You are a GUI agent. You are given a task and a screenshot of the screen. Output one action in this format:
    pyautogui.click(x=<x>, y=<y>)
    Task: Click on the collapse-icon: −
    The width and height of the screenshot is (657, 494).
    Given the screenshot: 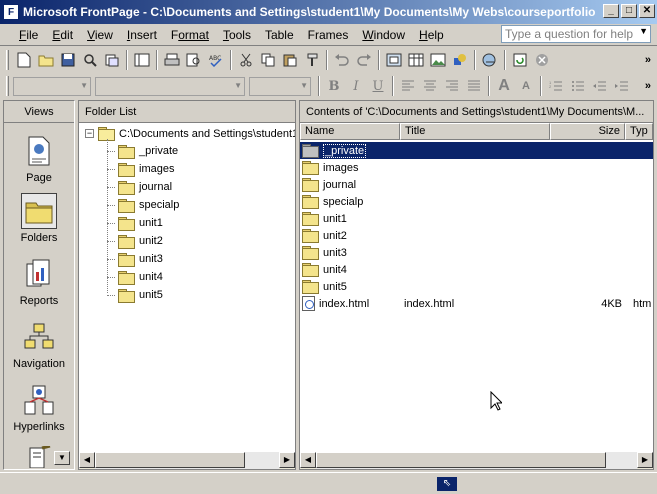 What is the action you would take?
    pyautogui.click(x=89, y=133)
    